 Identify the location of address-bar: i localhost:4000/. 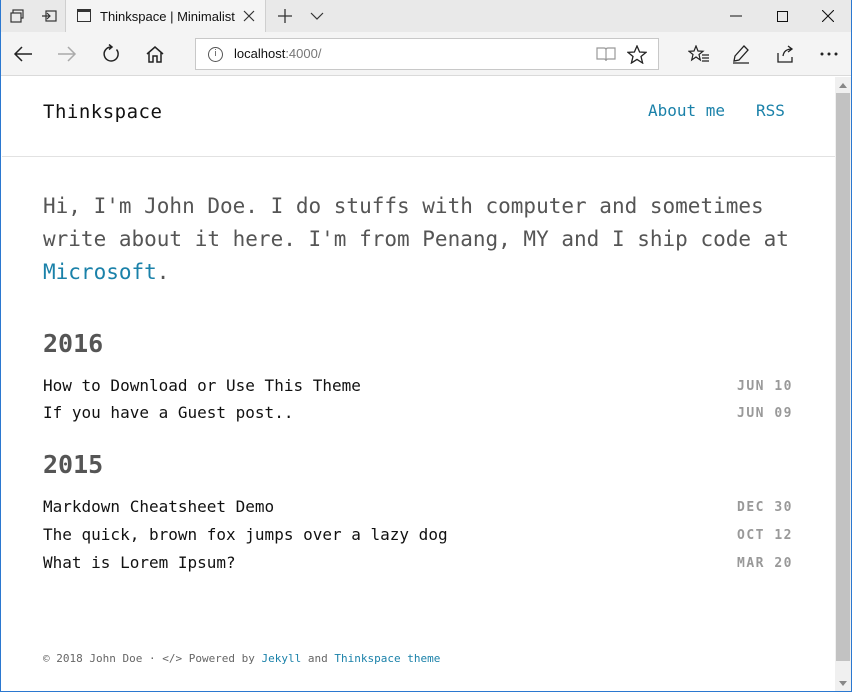
(427, 54).